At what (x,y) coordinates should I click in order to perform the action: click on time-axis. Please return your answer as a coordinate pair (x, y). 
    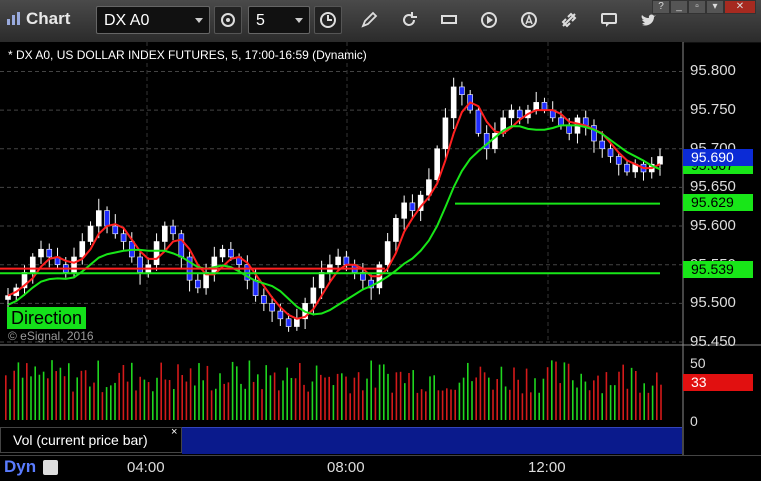
    Looking at the image, I should click on (380, 468).